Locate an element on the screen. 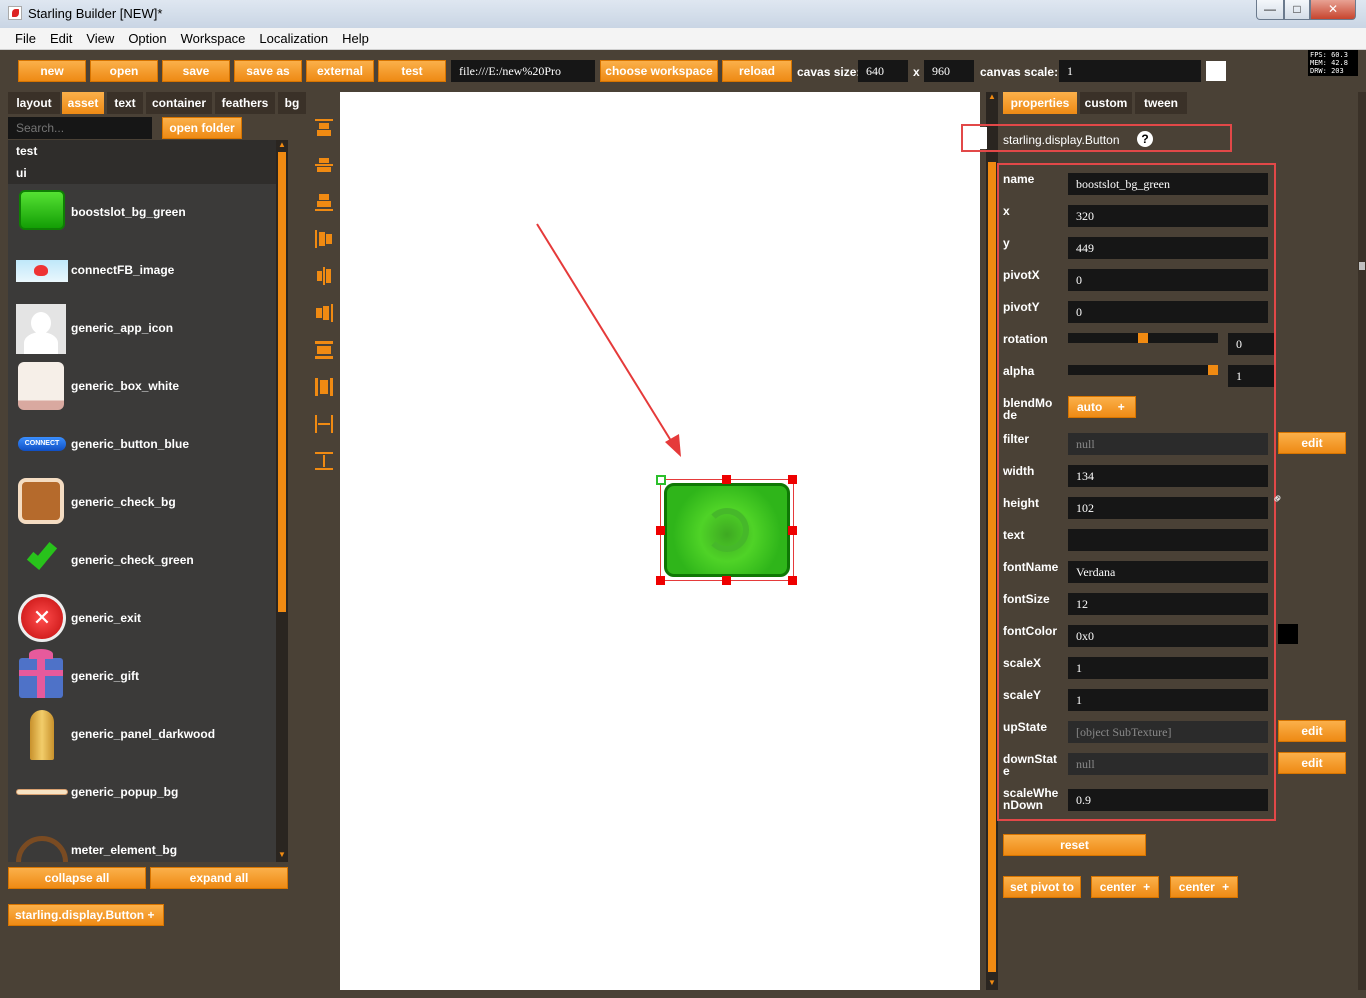 Image resolution: width=1366 pixels, height=998 pixels. maximize-button: □ is located at coordinates (1297, 10).